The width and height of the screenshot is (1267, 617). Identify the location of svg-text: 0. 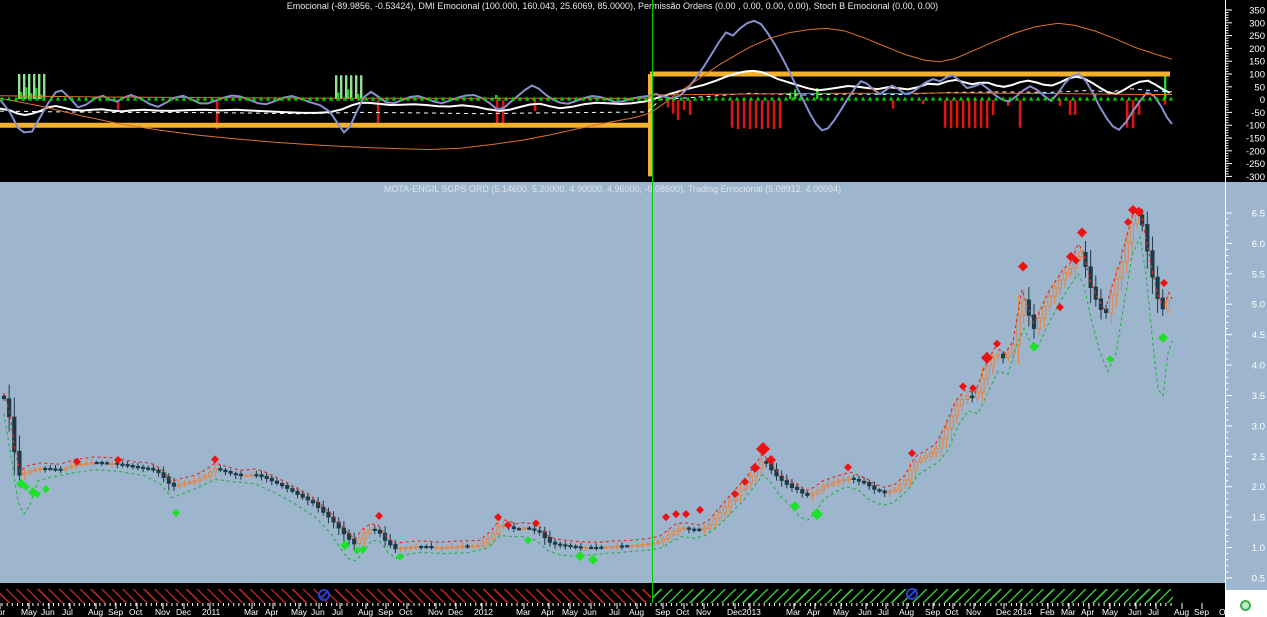
(1262, 100).